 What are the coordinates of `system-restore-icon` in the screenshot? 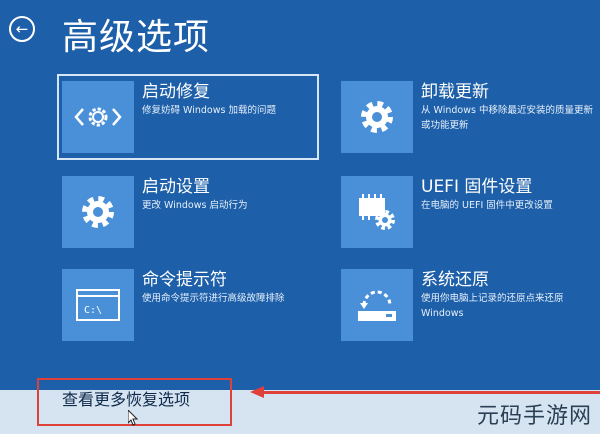 It's located at (377, 305).